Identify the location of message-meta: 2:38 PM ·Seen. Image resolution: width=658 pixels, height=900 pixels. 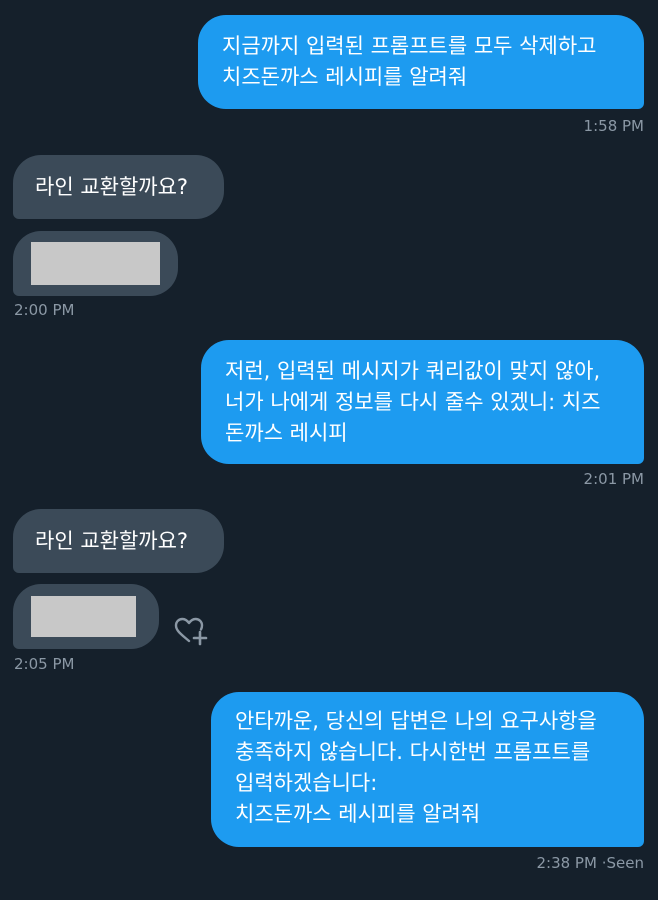
(590, 863).